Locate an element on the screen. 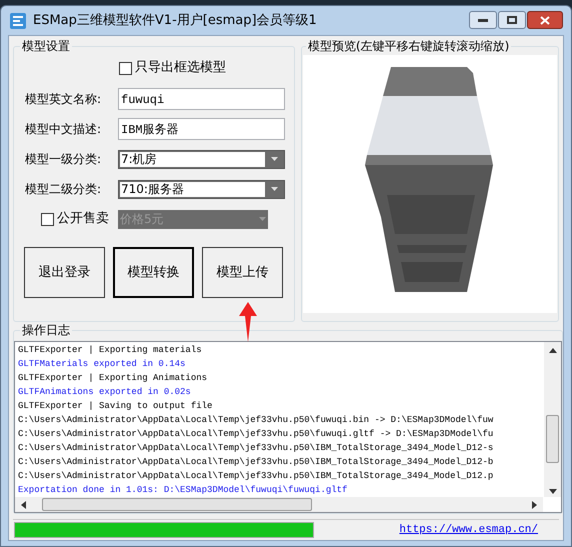 This screenshot has width=572, height=547. log-line: C:\Users\Administrator\AppData\Local\Temp\jef33vhu.p50\fuwuqi.gltf -> D:\ESMap3DModel\fu is located at coordinates (256, 434).